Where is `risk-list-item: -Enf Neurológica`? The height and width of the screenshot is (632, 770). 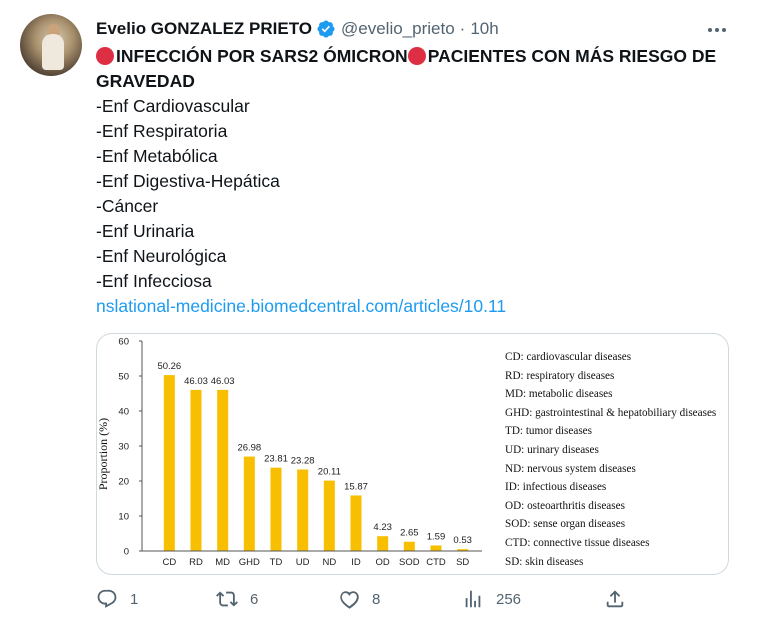 risk-list-item: -Enf Neurológica is located at coordinates (161, 256).